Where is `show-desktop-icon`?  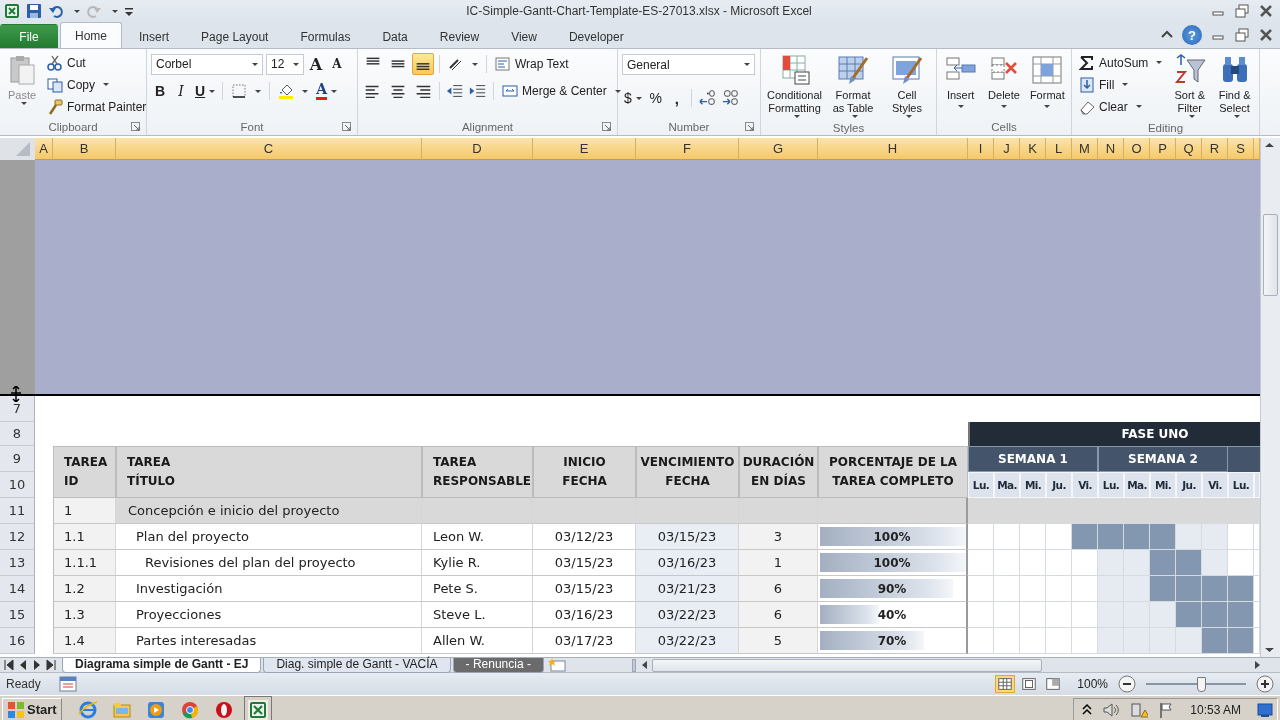
show-desktop-icon is located at coordinates (1265, 709).